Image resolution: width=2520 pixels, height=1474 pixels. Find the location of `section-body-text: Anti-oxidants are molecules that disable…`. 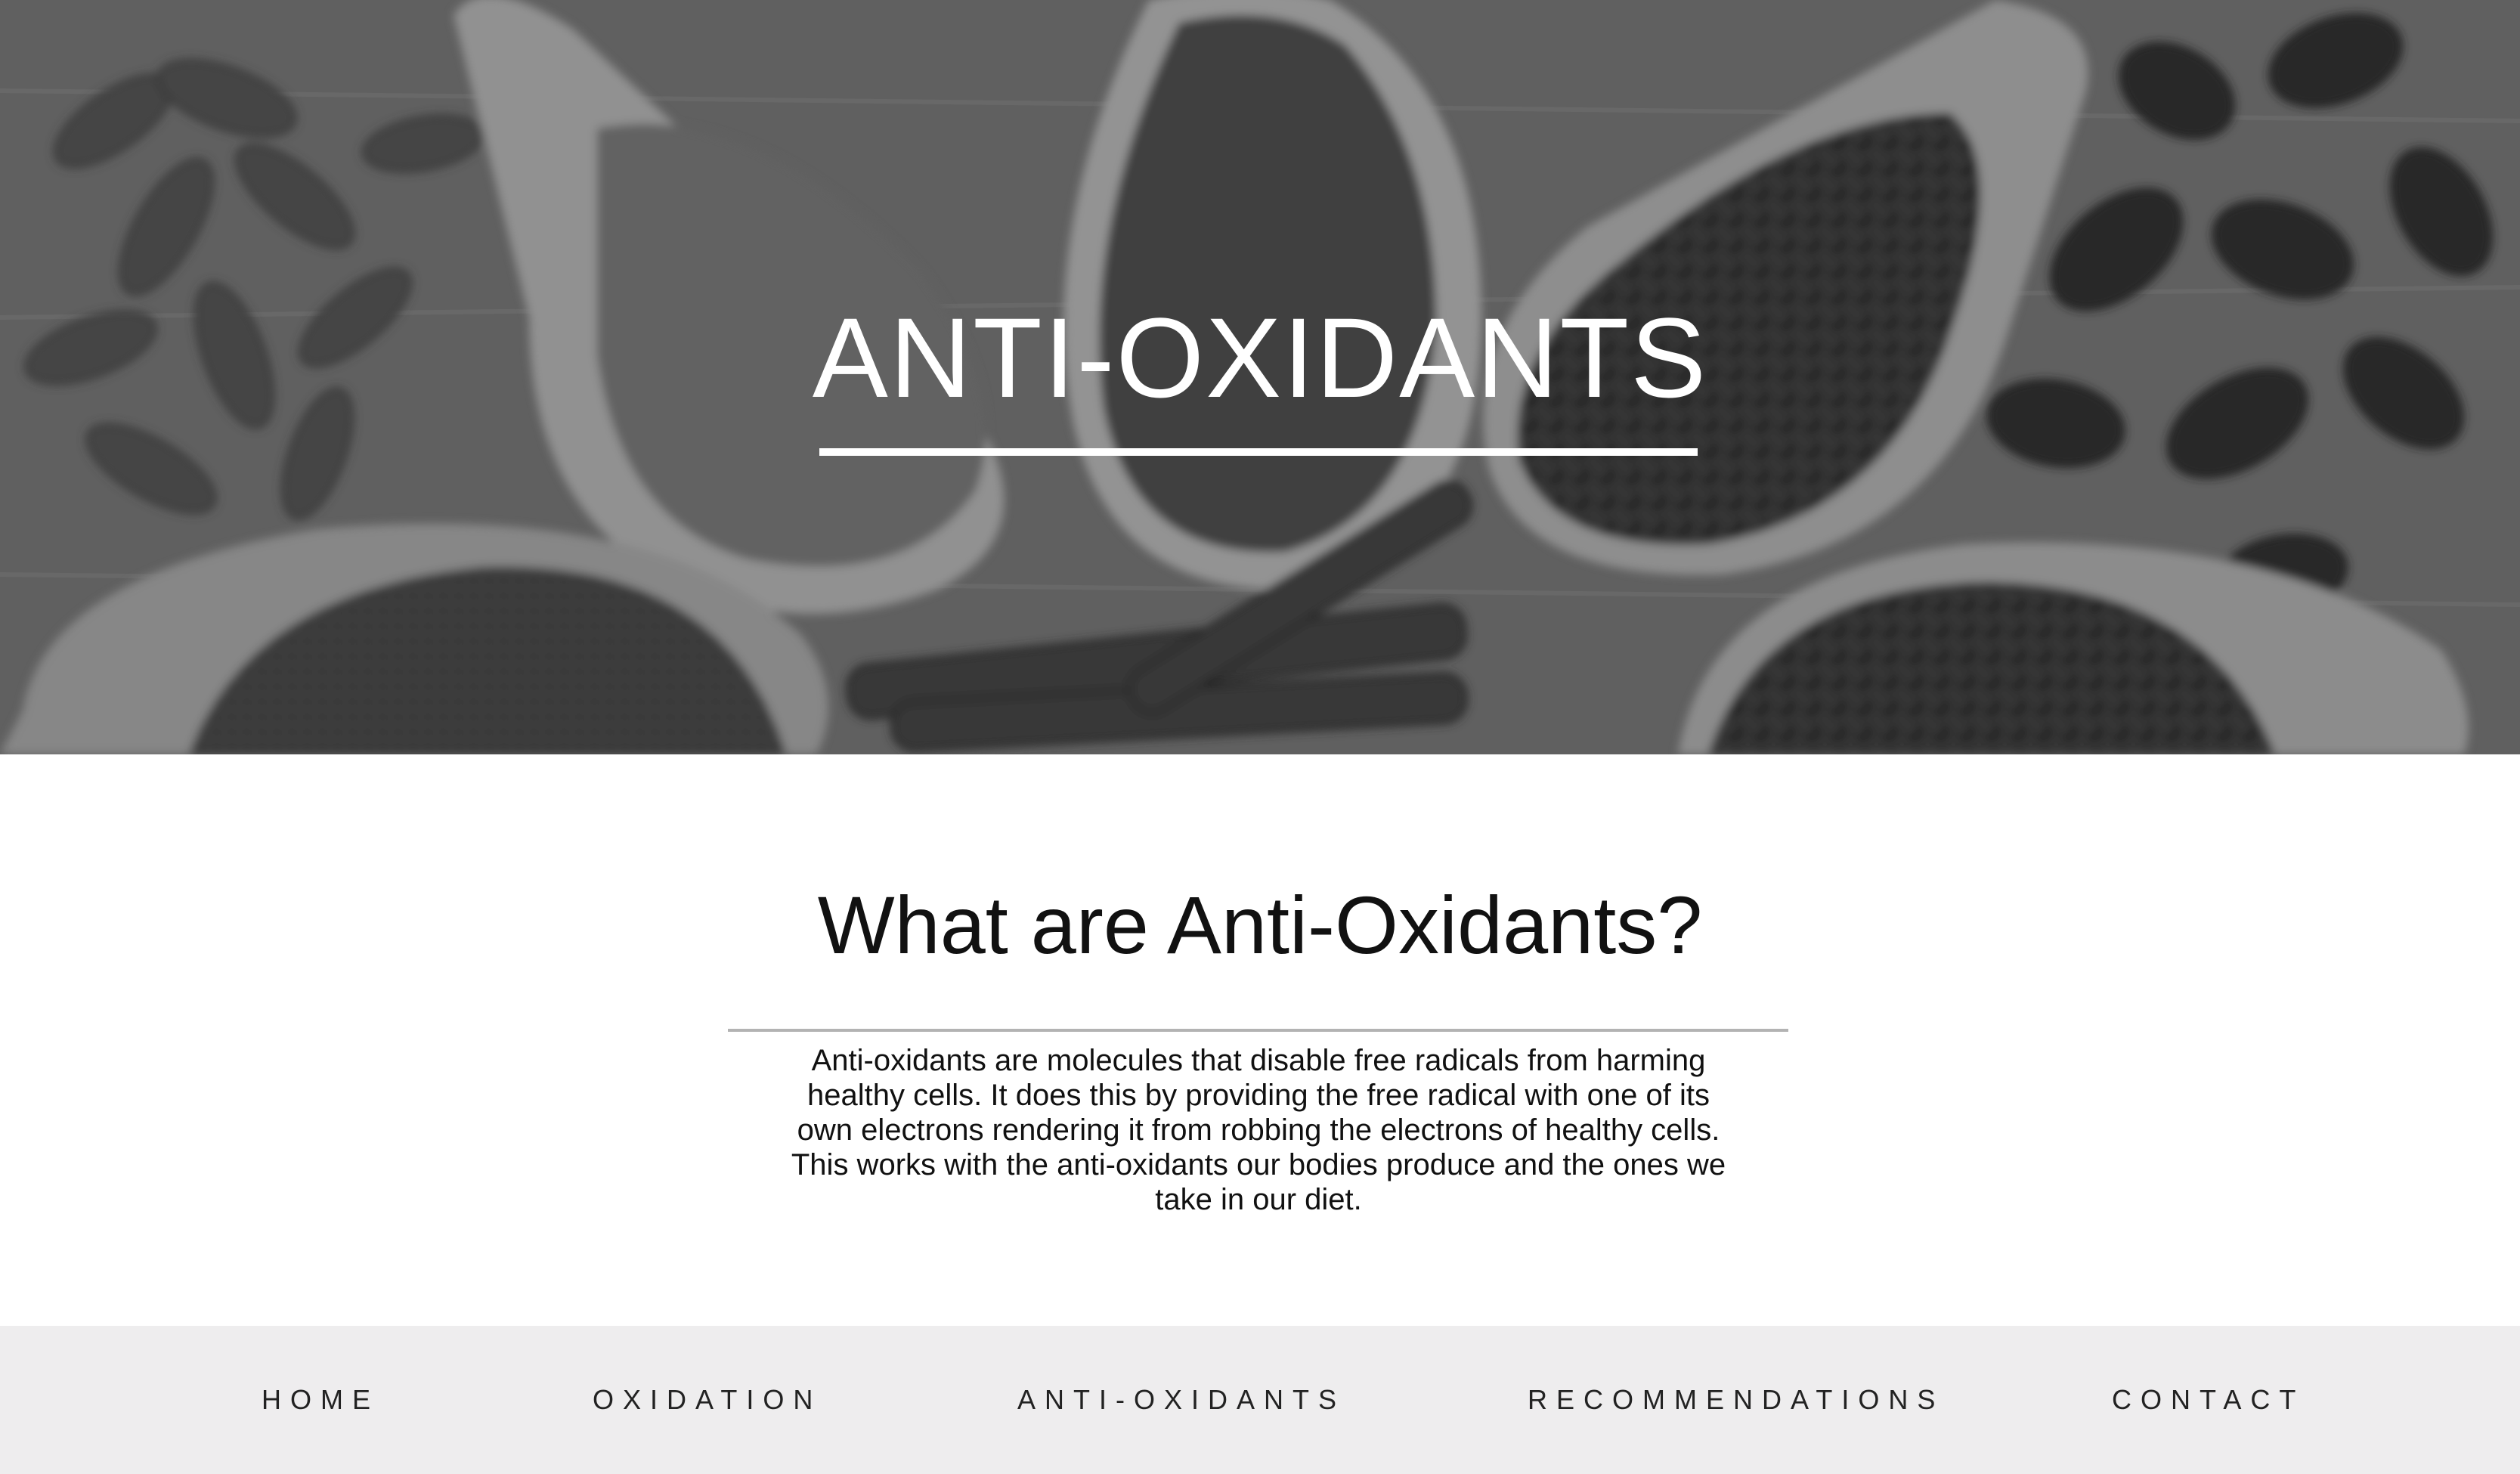

section-body-text: Anti-oxidants are molecules that disable… is located at coordinates (1258, 1130).